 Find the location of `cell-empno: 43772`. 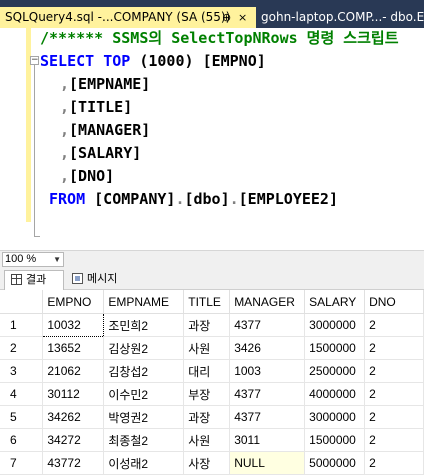

cell-empno: 43772 is located at coordinates (73, 463).